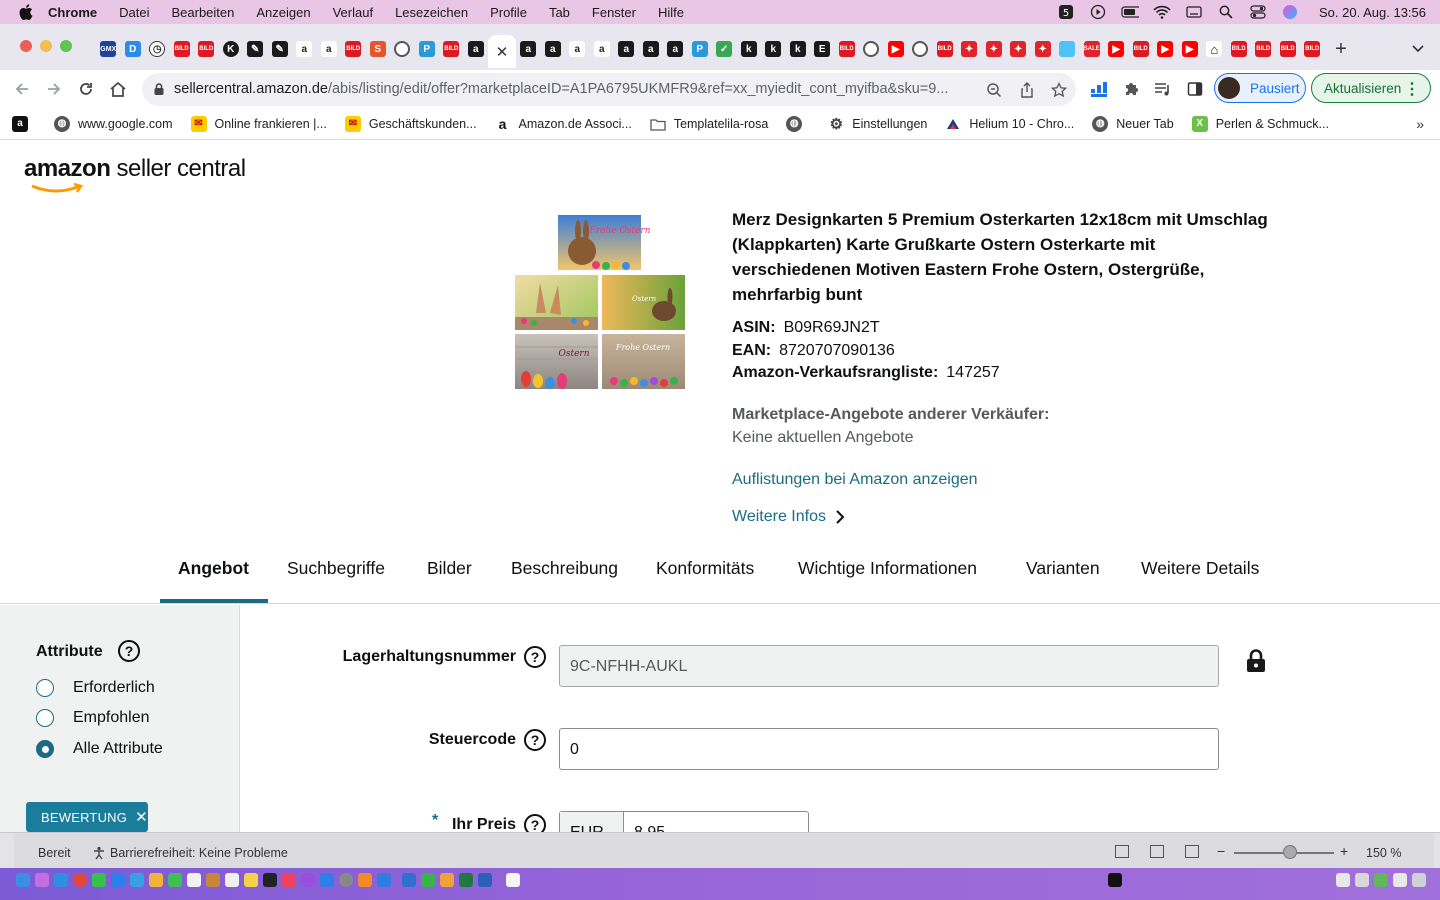  I want to click on tab-chrome, so click(871, 49).